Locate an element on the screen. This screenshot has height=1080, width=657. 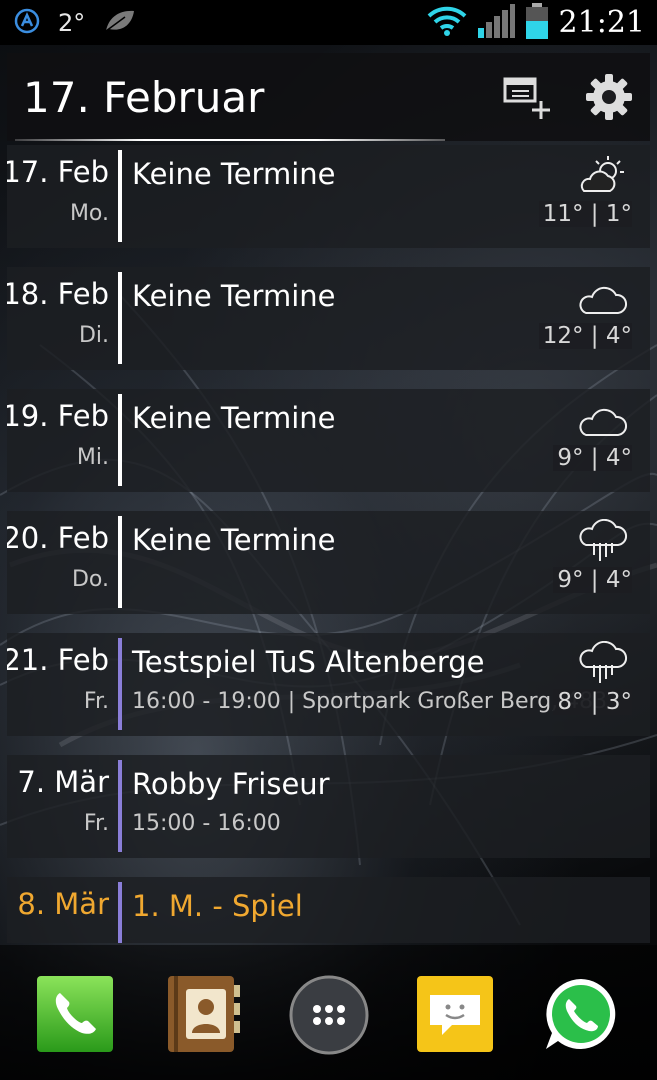
app-drawer-icon is located at coordinates (329, 1017).